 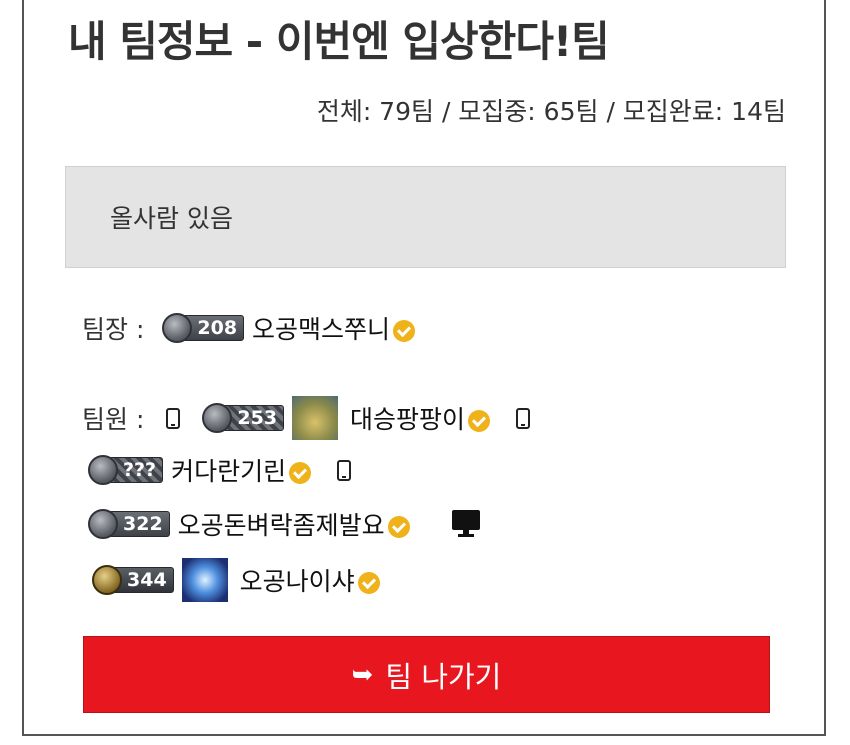 What do you see at coordinates (551, 111) in the screenshot?
I see `team-stats: 전체: 79팀 / 모집중: 65팀 / 모집완료: 14팀` at bounding box center [551, 111].